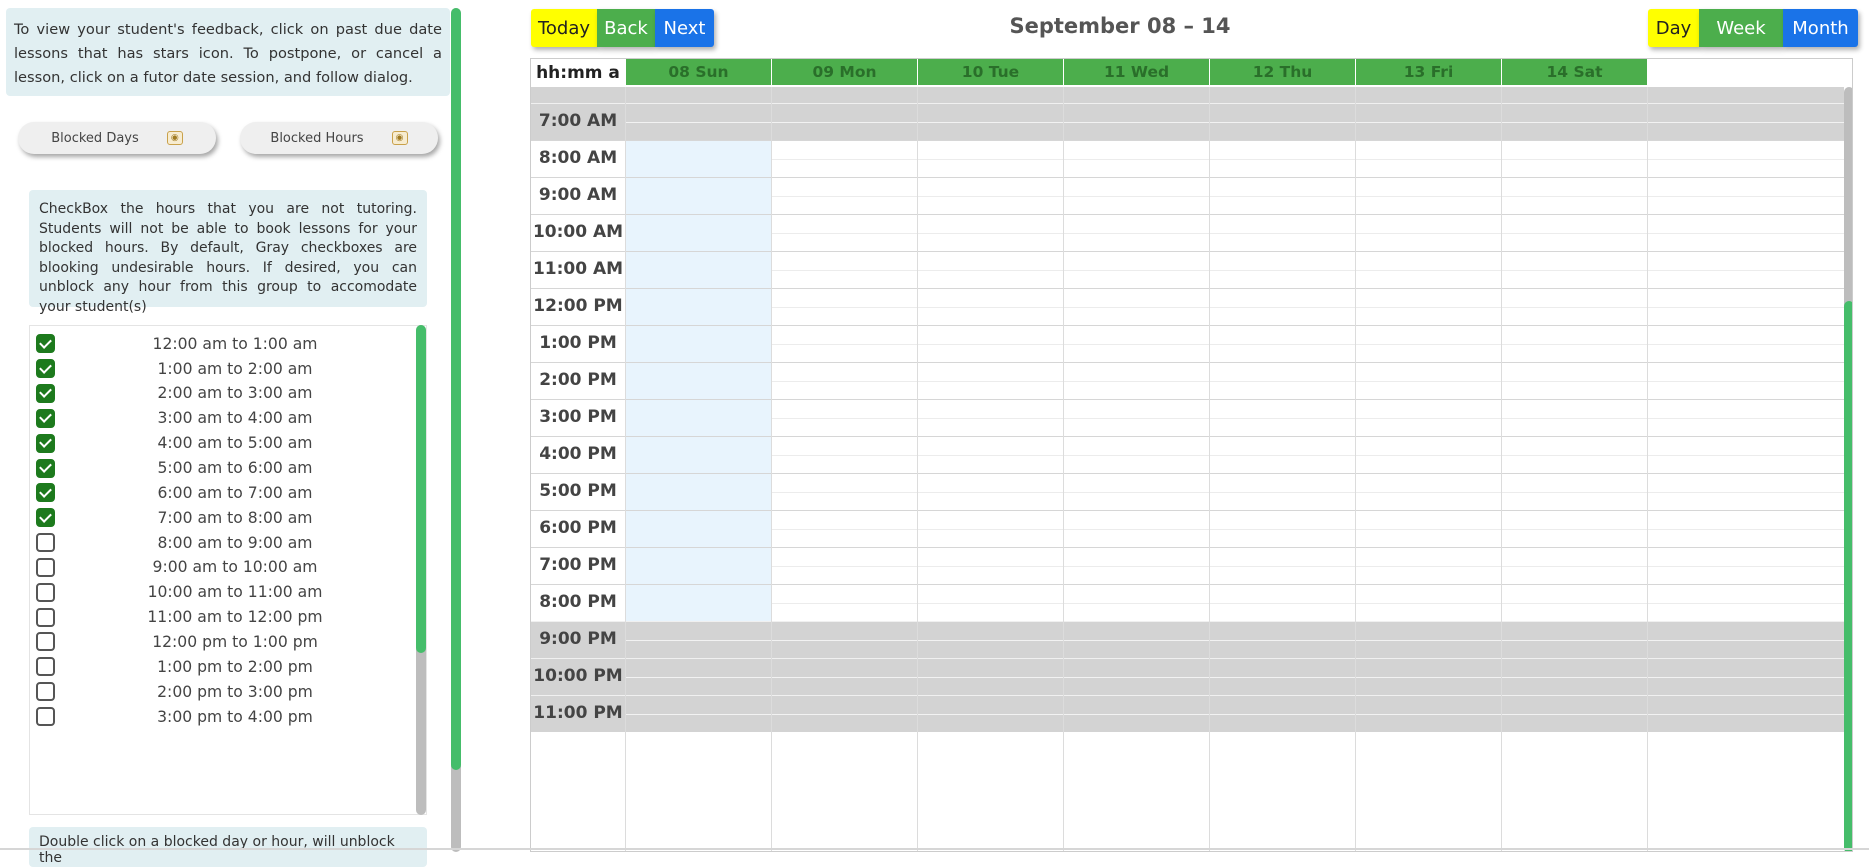 The height and width of the screenshot is (867, 1869). Describe the element at coordinates (578, 195) in the screenshot. I see `time-label: 9:00 AM` at that location.